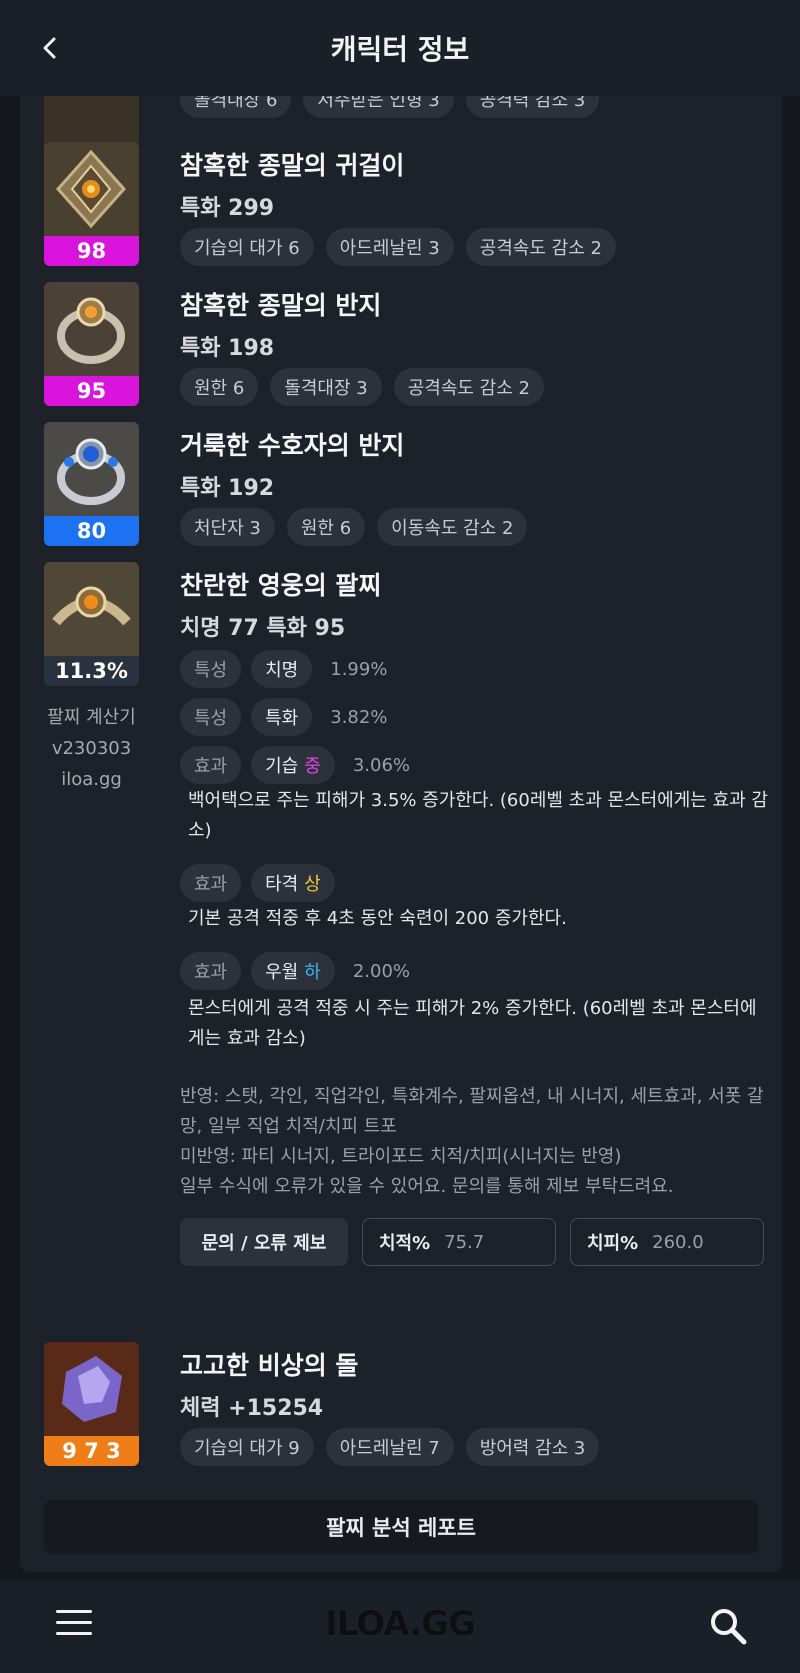 This screenshot has height=1673, width=800. What do you see at coordinates (667, 1242) in the screenshot?
I see `crit-damage-field: 치피% 260.0` at bounding box center [667, 1242].